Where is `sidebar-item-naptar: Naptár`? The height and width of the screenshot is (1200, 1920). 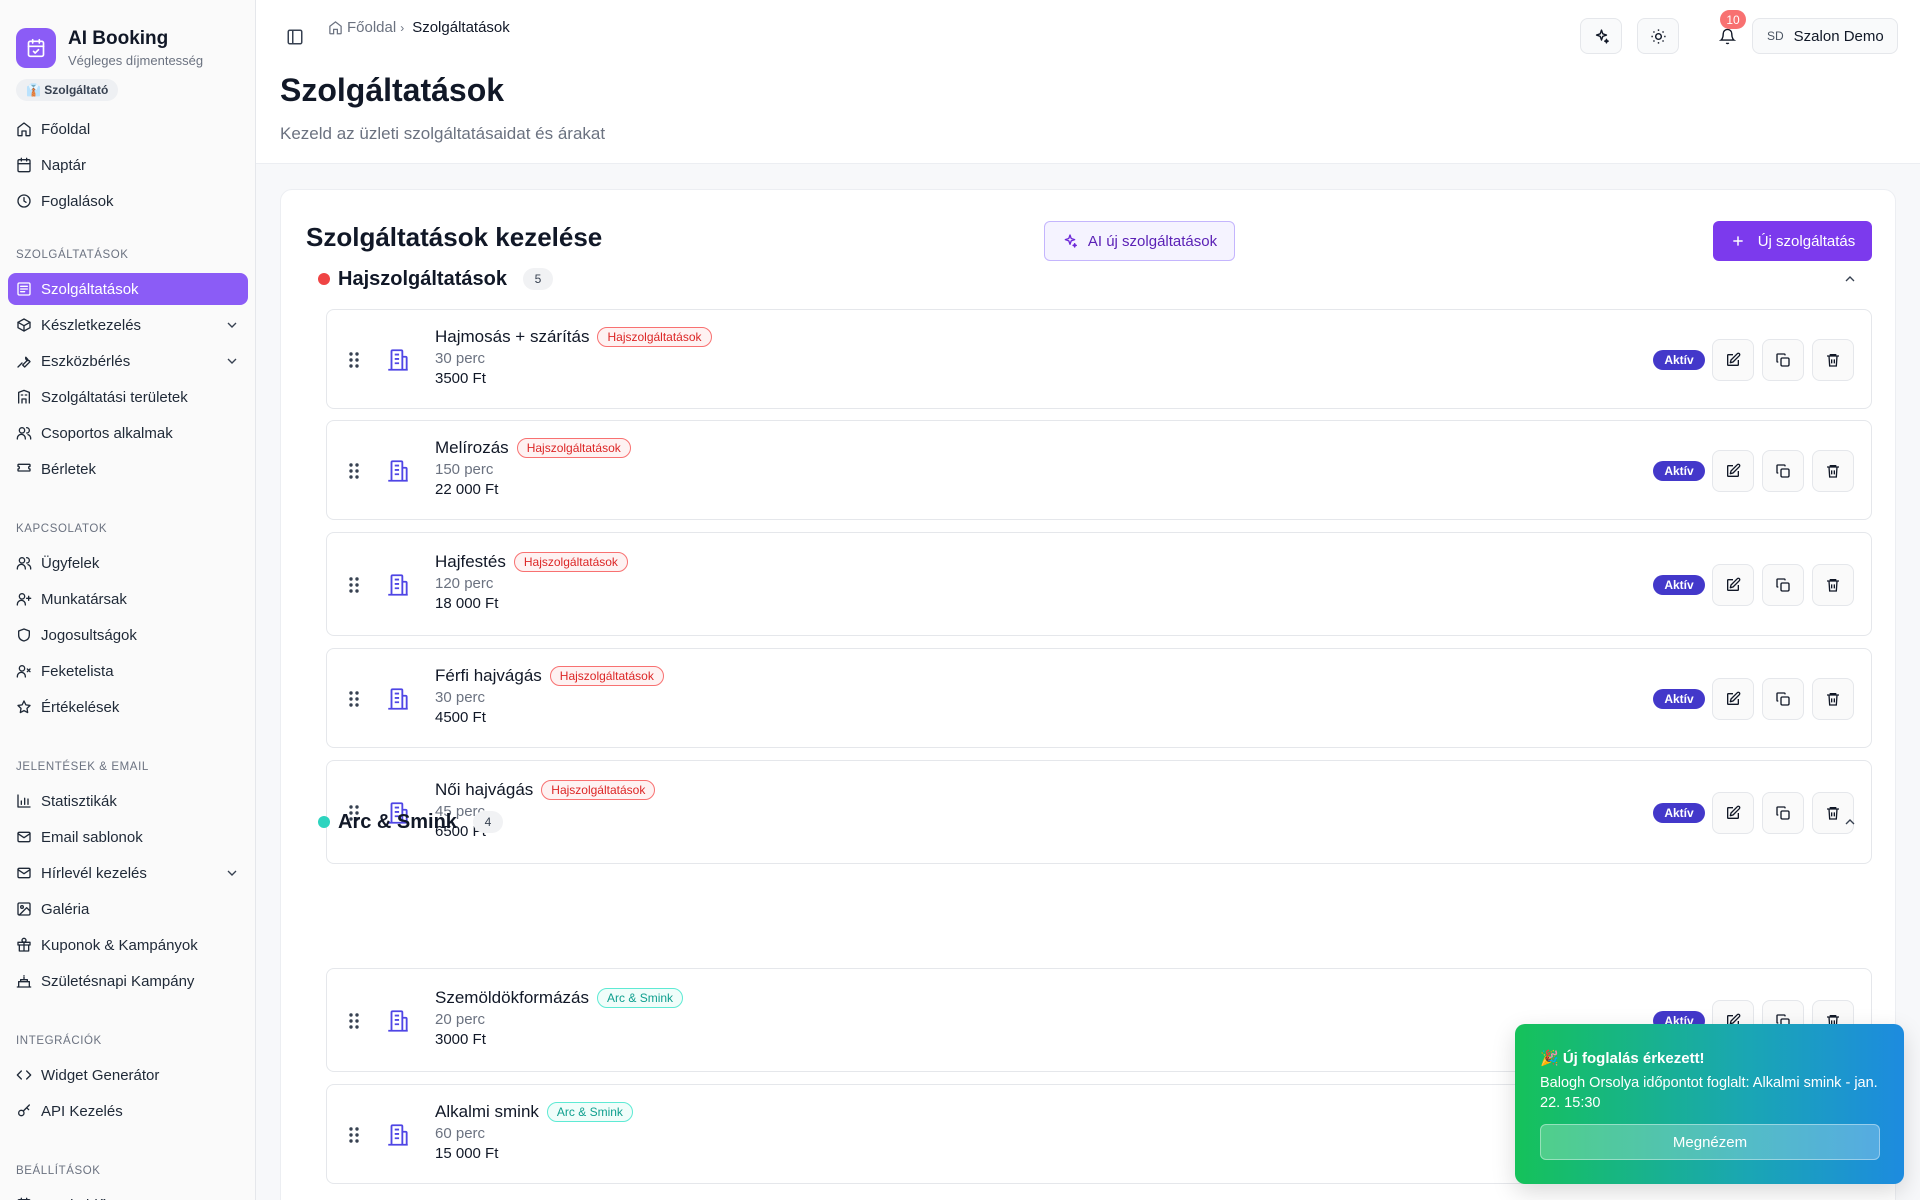
sidebar-item-naptar: Naptár is located at coordinates (128, 165).